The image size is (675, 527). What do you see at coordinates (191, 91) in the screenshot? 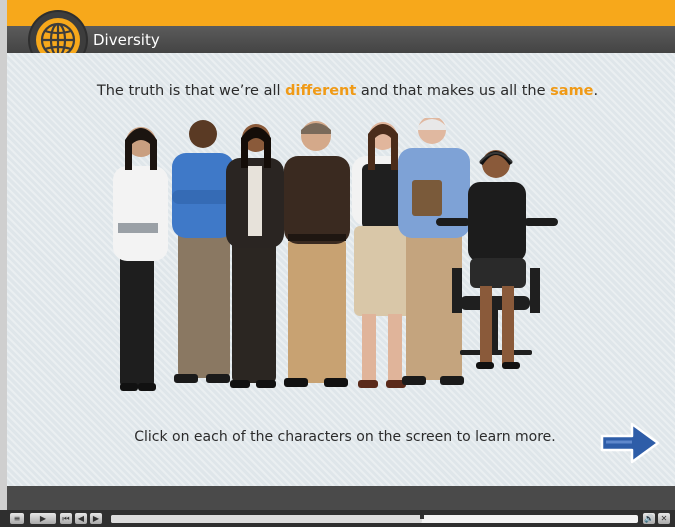
I see `headline-text-1: The truth is that we’re all` at bounding box center [191, 91].